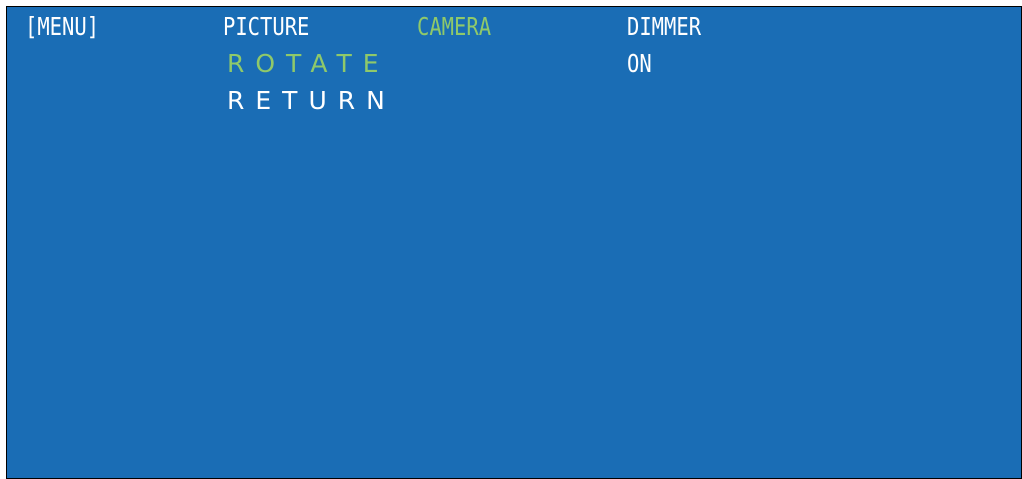  What do you see at coordinates (266, 27) in the screenshot?
I see `tab-picture: PICTURE` at bounding box center [266, 27].